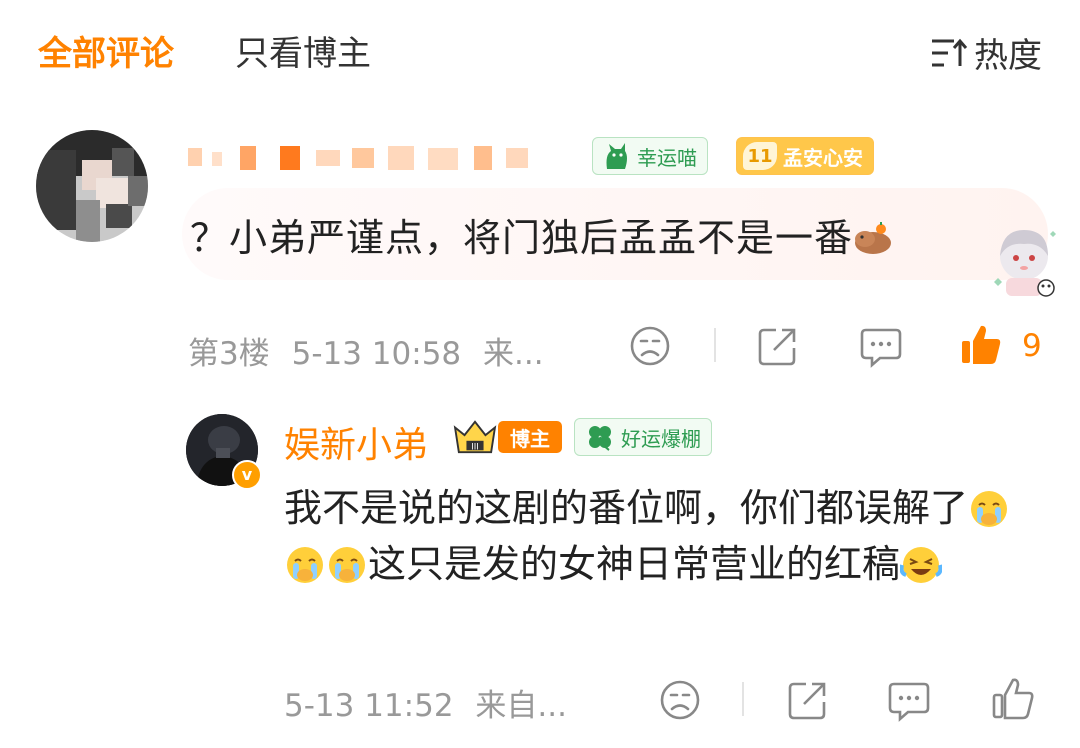 Image resolution: width=1080 pixels, height=748 pixels. I want to click on reply-author-name: 娱新小弟, so click(356, 442).